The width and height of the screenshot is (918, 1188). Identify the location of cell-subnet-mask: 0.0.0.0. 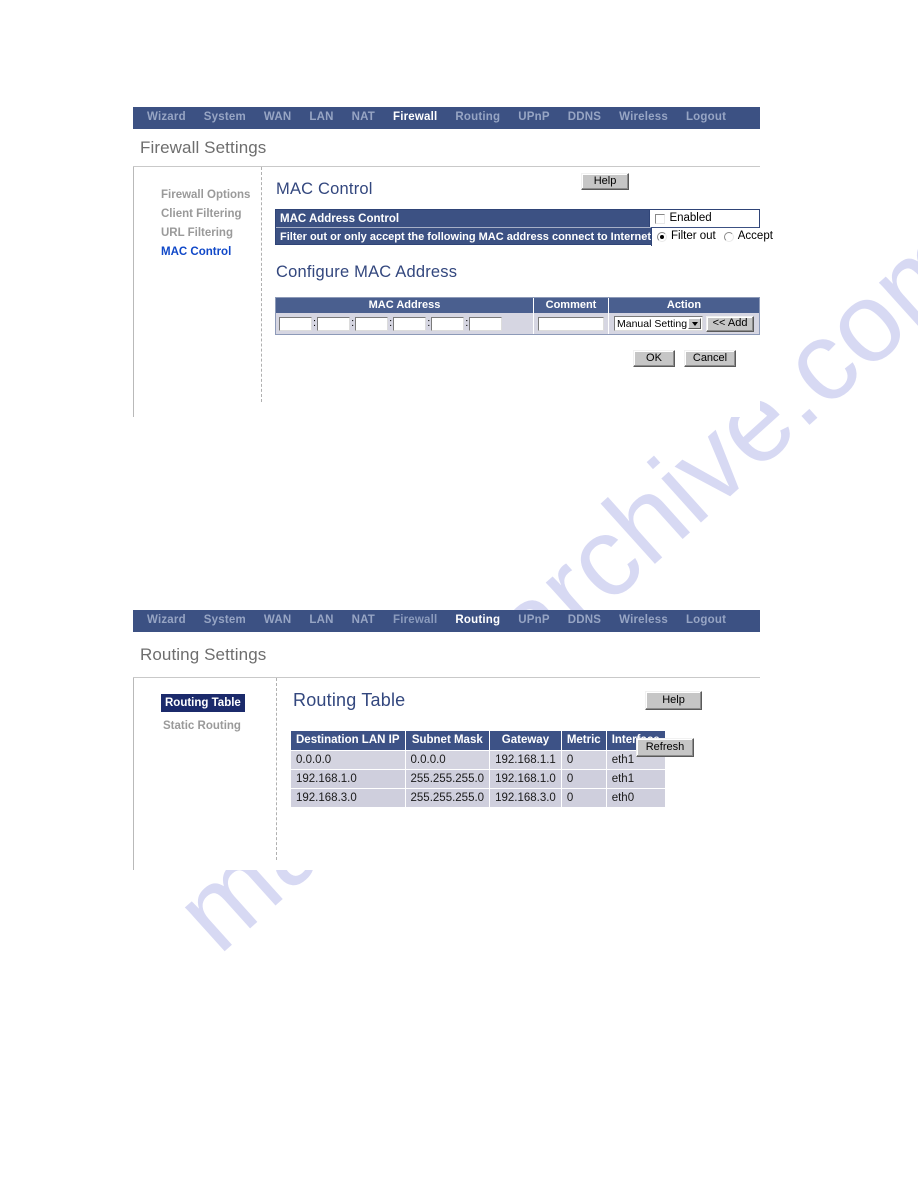
(447, 760).